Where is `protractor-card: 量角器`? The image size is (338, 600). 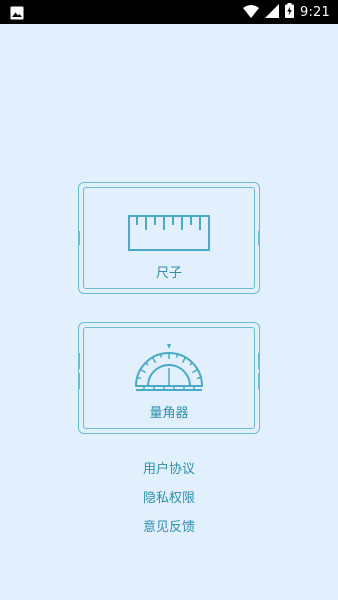 protractor-card: 量角器 is located at coordinates (169, 378).